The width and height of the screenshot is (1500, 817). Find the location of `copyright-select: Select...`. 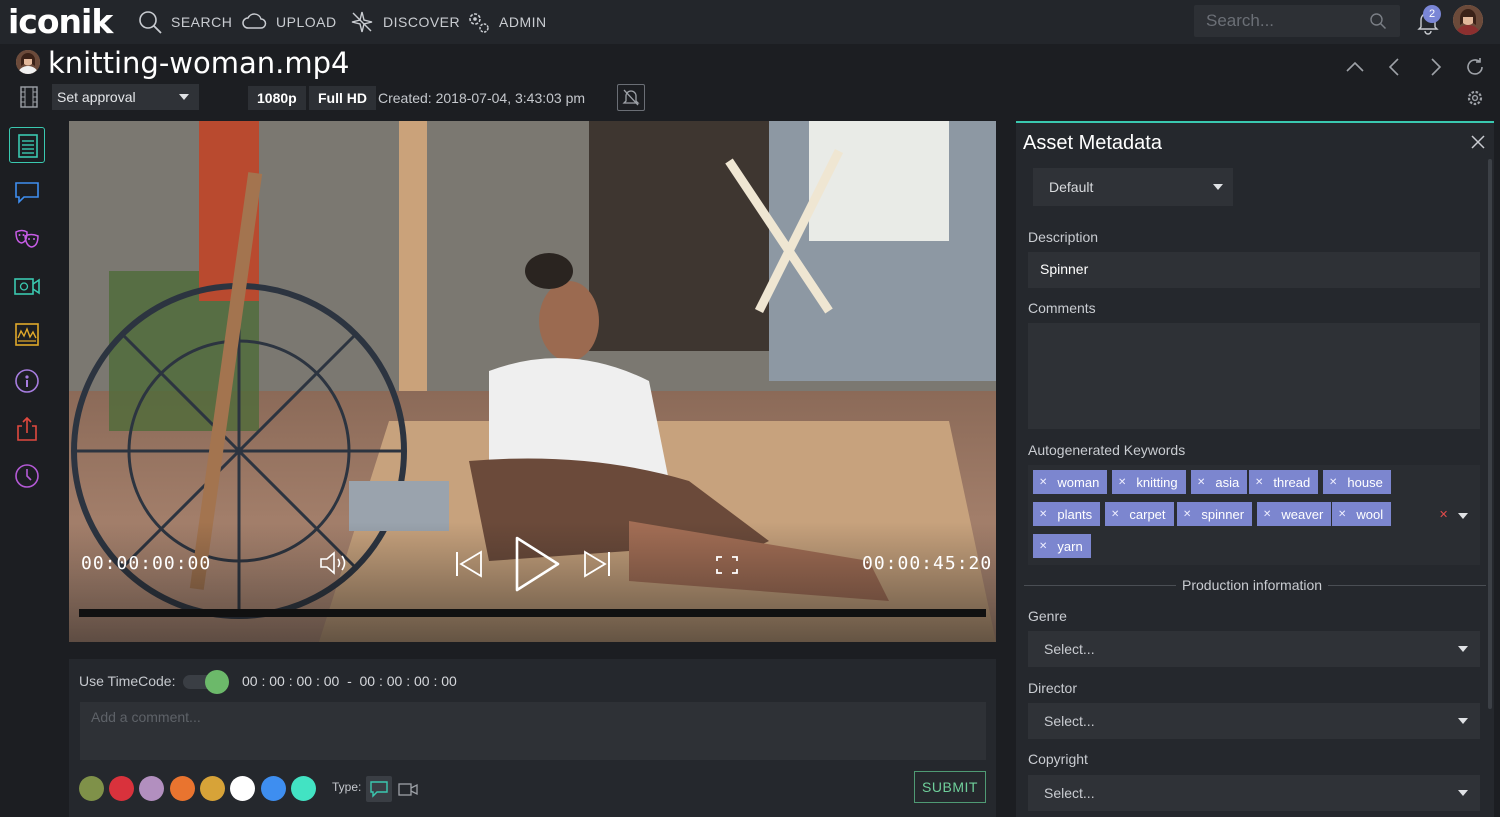

copyright-select: Select... is located at coordinates (1254, 793).